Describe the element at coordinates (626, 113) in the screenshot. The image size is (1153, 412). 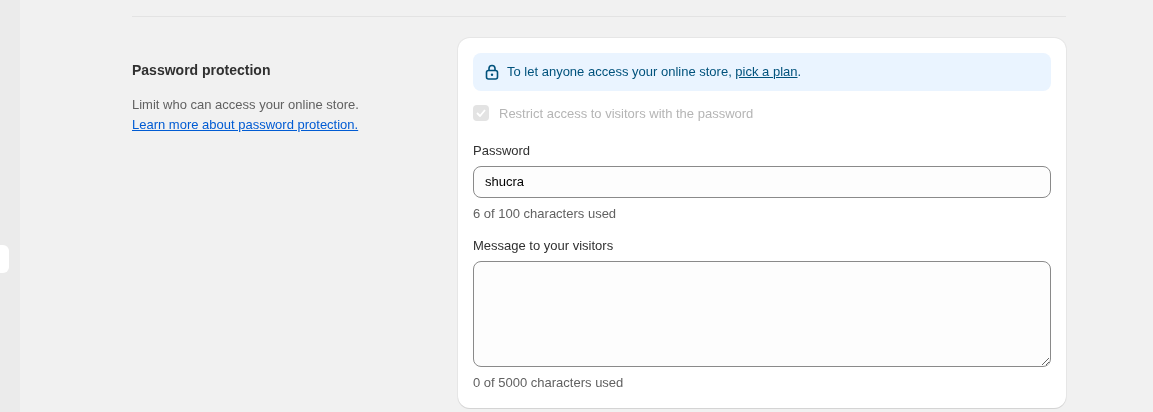
I see `checkbox-label: Restrict access to visitors with the password` at that location.